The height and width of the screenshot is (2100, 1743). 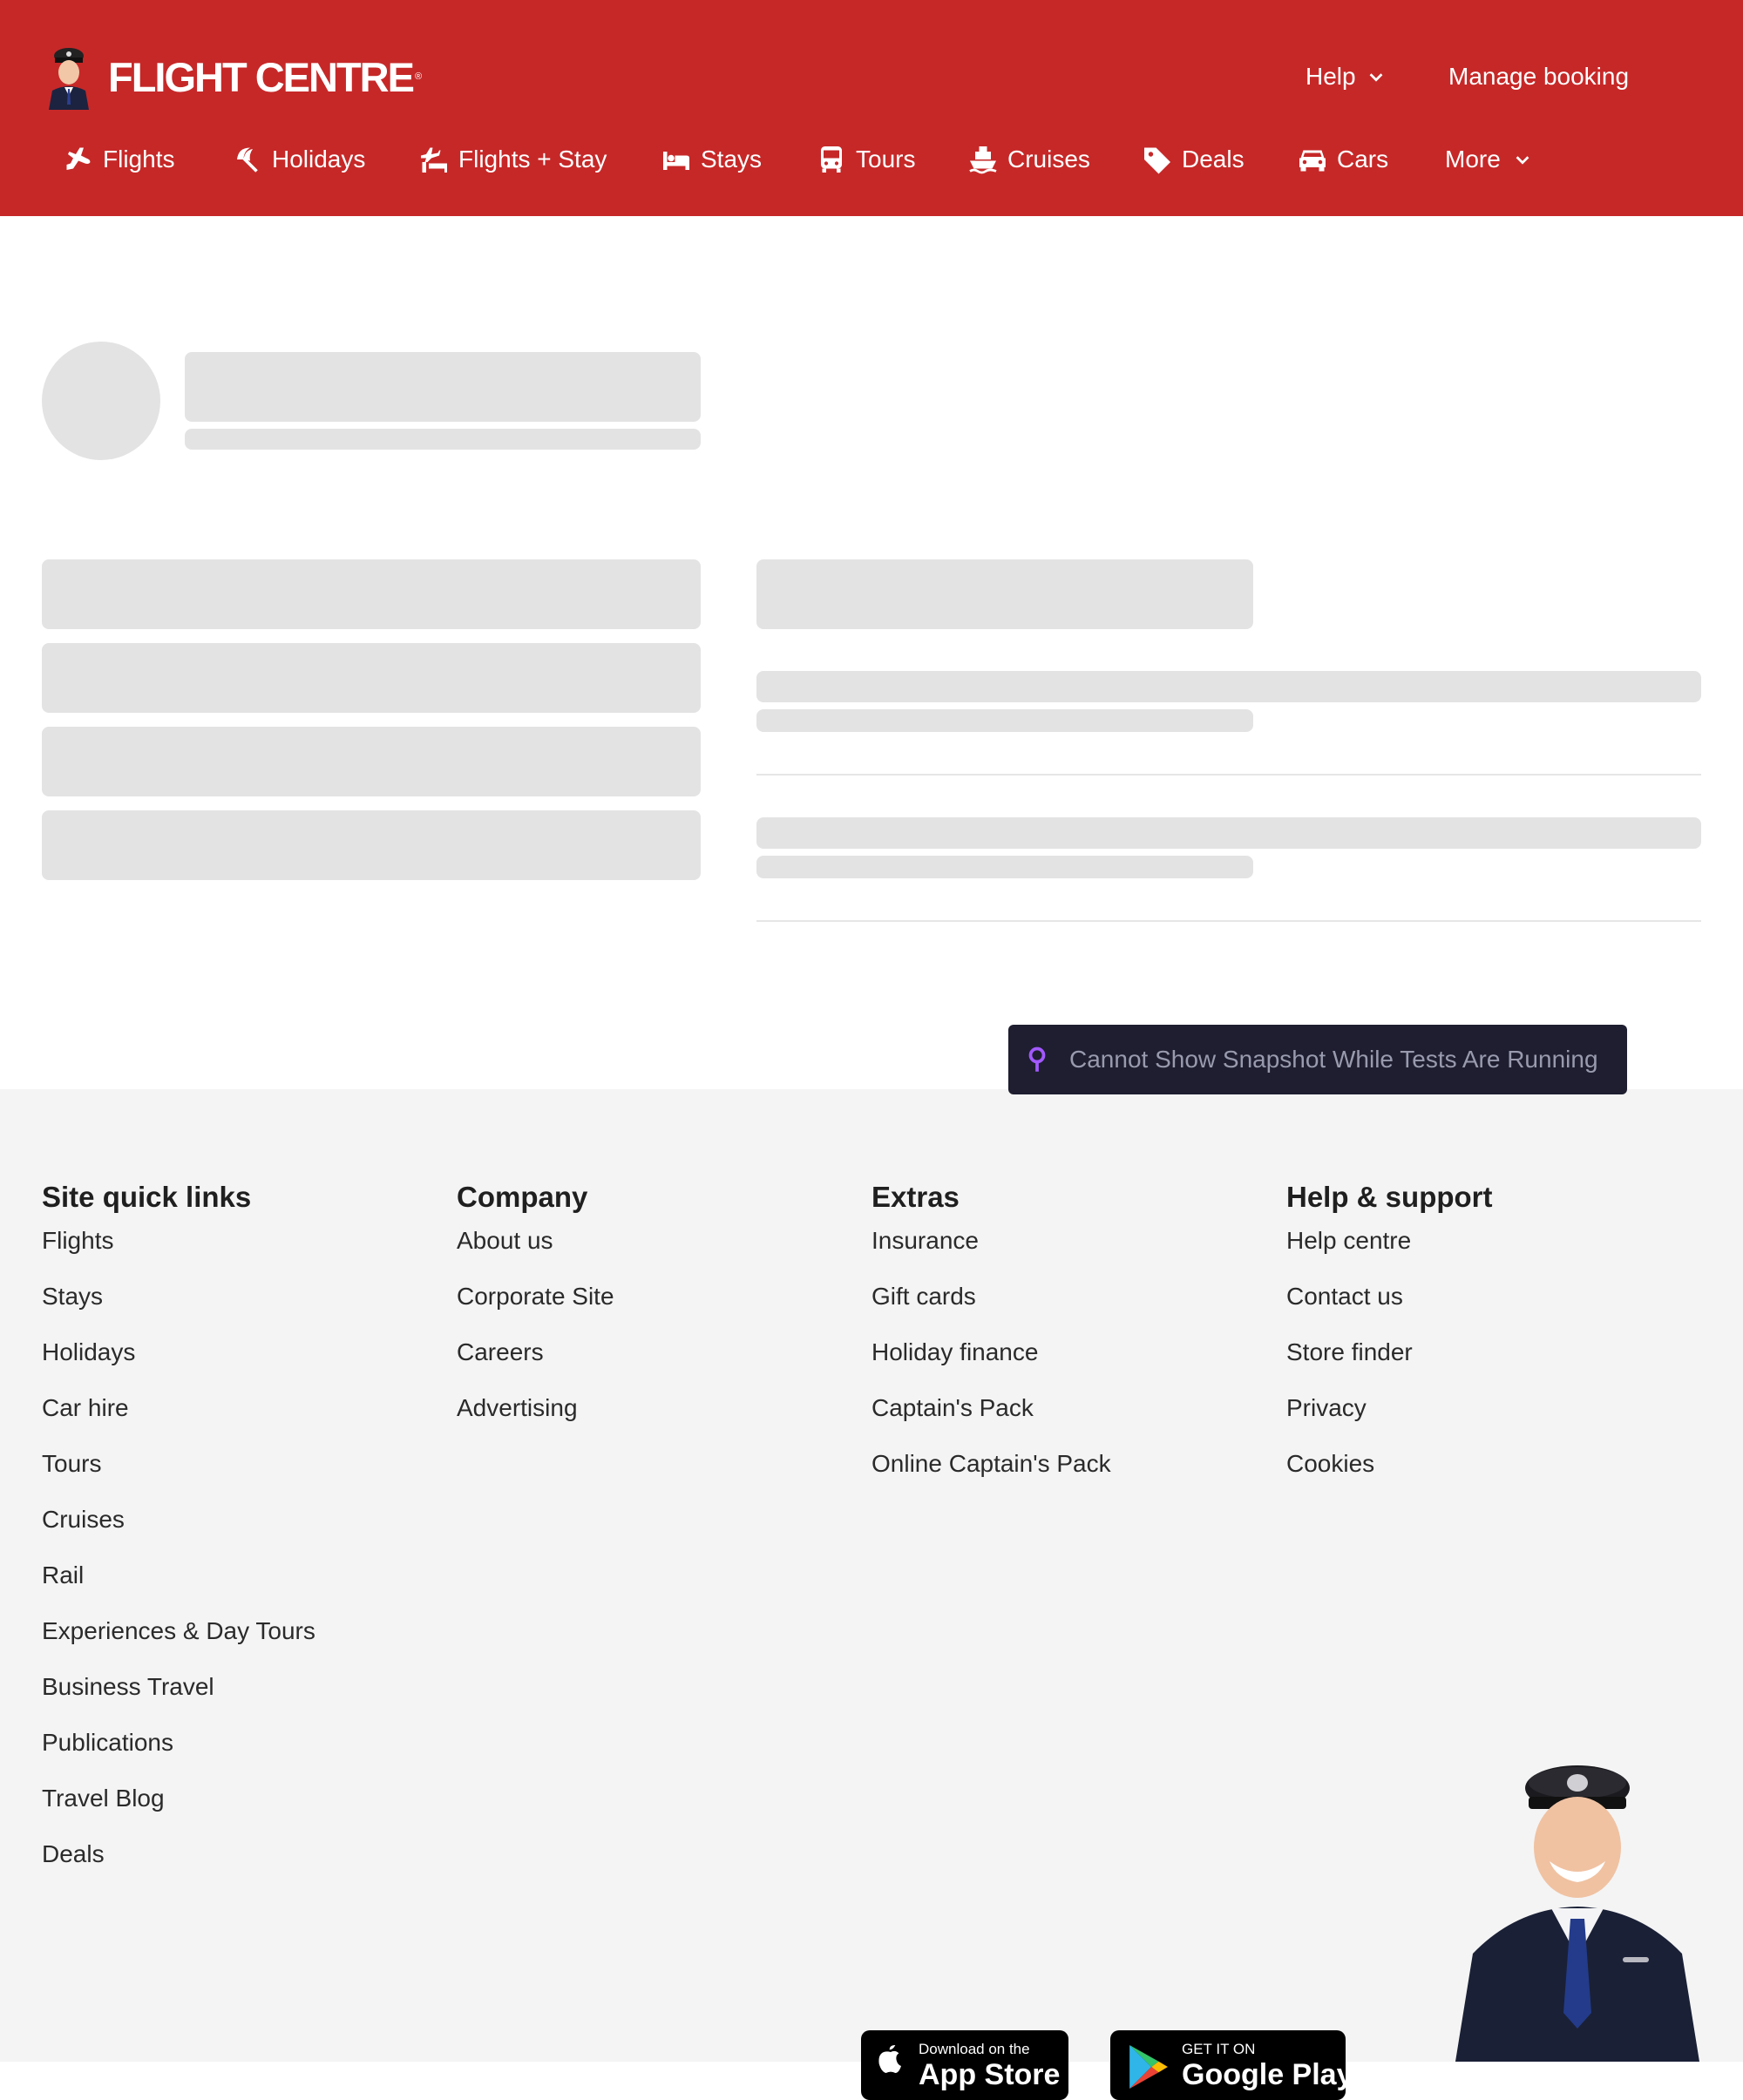 I want to click on footer-link: Holidays, so click(x=178, y=1359).